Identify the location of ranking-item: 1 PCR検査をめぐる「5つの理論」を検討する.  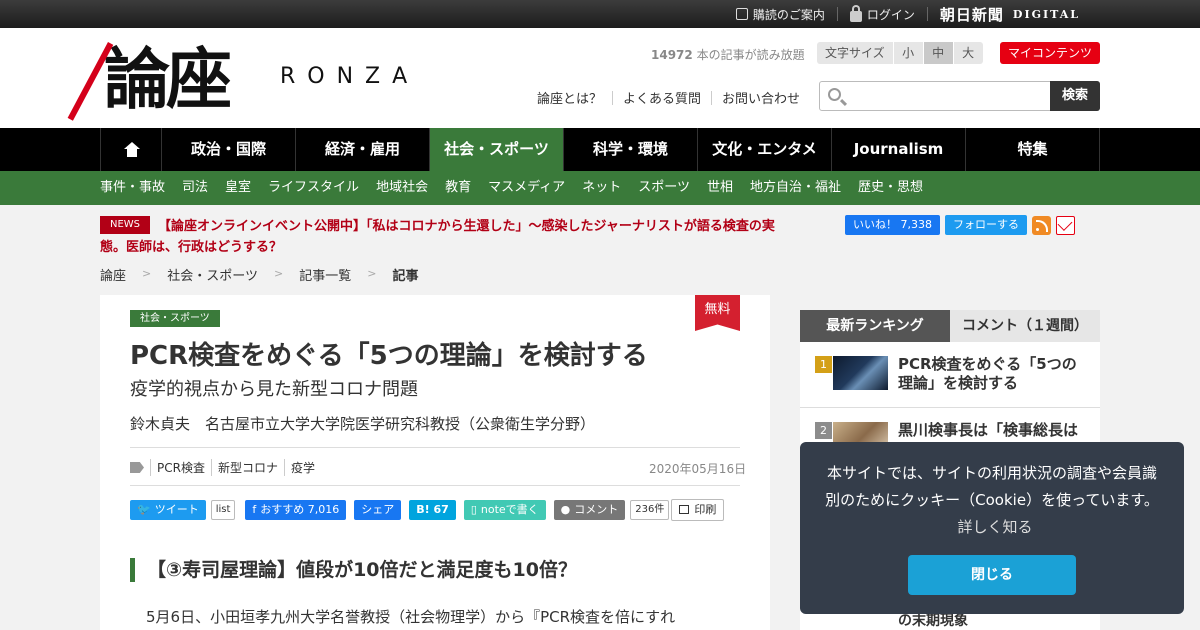
(950, 375).